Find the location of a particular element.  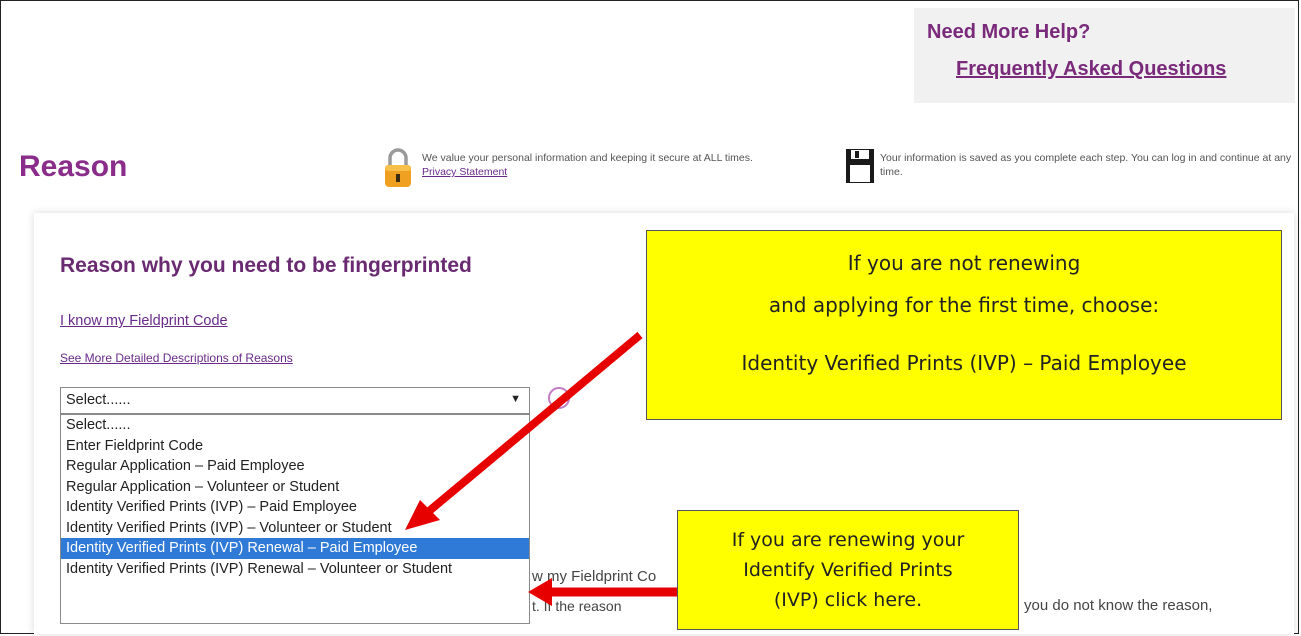

dropdown-arrow-icon: ▼ is located at coordinates (515, 399).